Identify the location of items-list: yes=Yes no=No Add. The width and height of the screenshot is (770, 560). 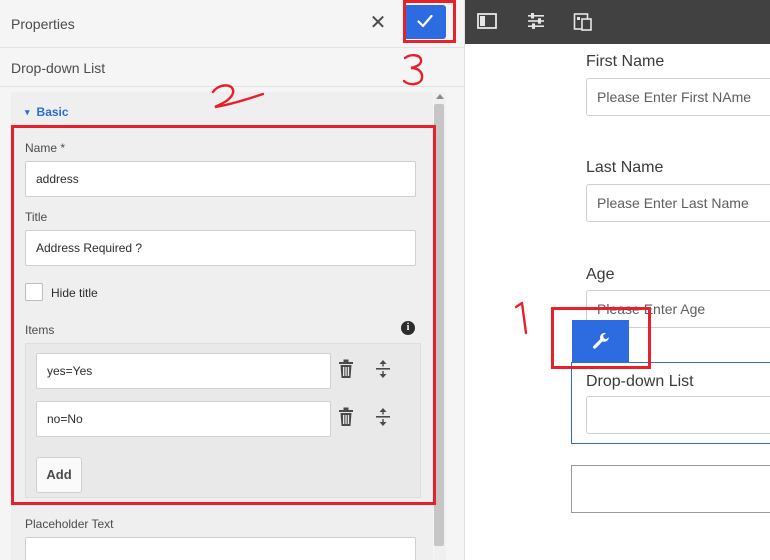
(223, 420).